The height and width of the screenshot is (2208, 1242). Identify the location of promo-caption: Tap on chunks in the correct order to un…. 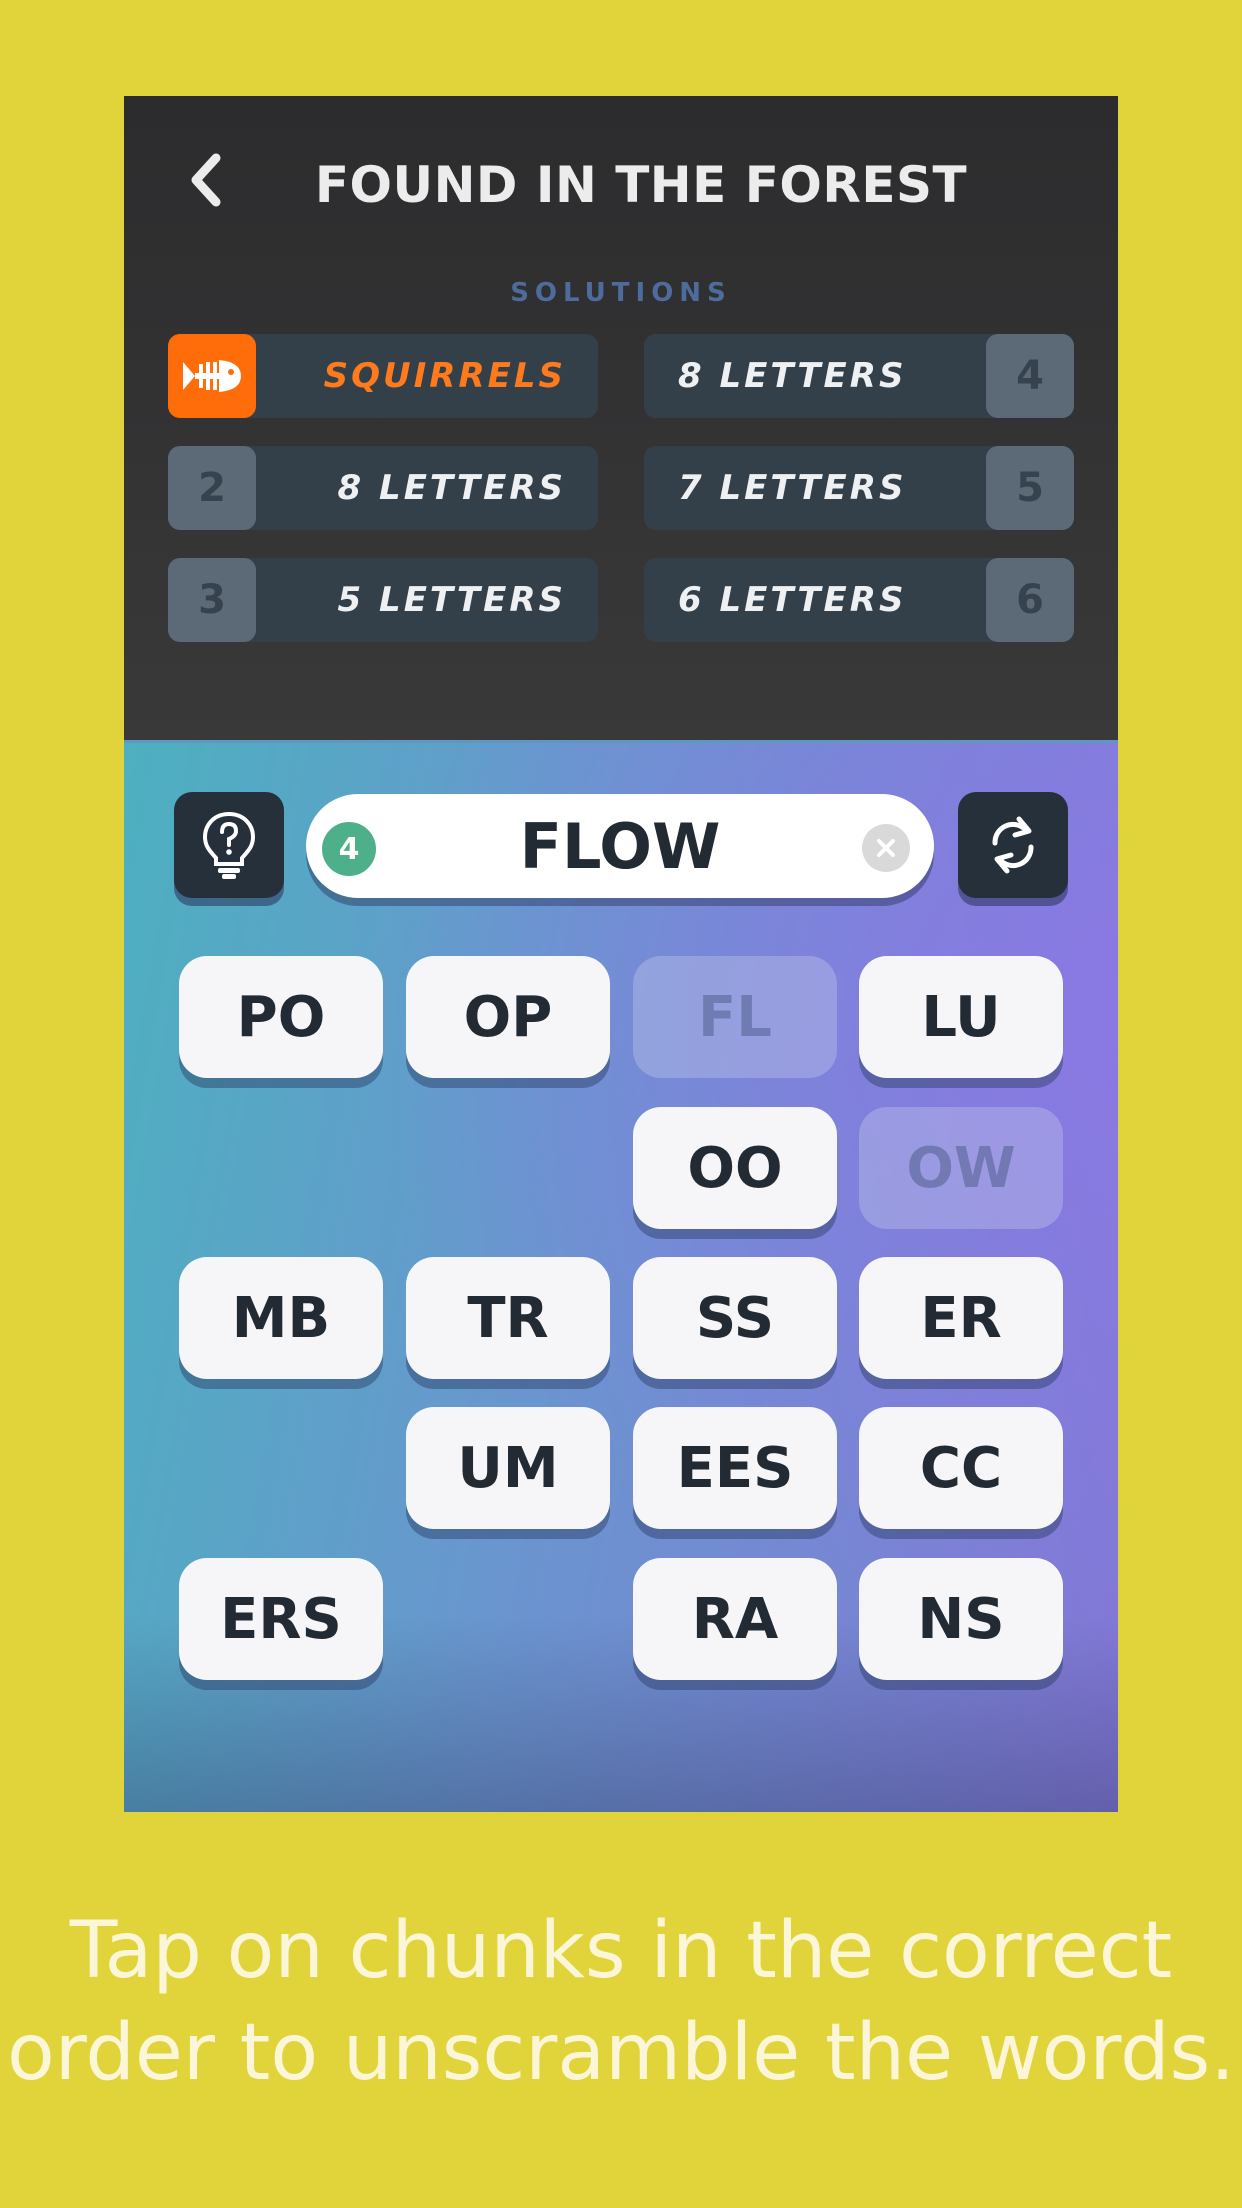
(621, 2002).